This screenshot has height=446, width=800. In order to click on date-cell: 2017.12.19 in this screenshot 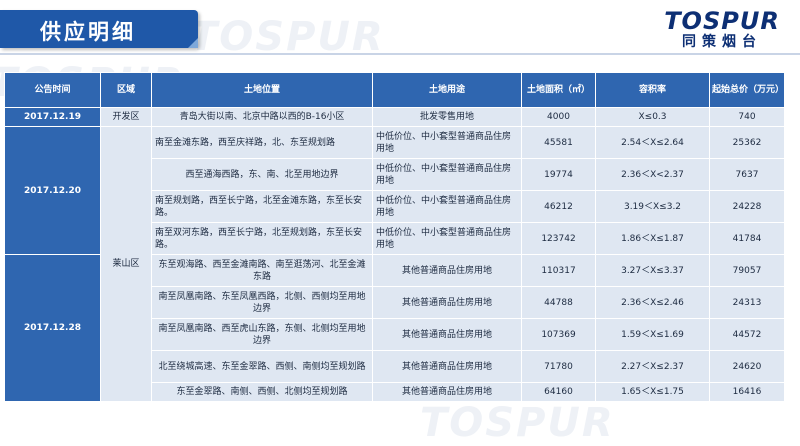, I will do `click(52, 117)`.